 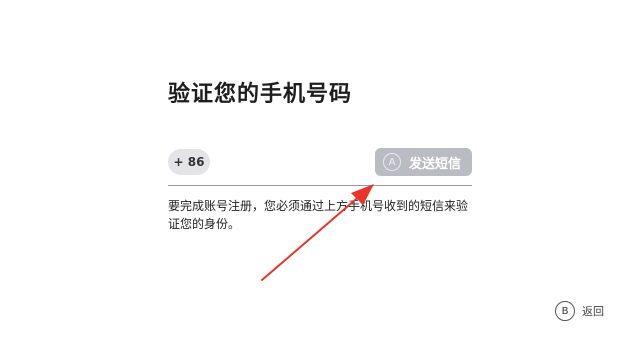 What do you see at coordinates (392, 162) in the screenshot?
I see `a-button-icon: A` at bounding box center [392, 162].